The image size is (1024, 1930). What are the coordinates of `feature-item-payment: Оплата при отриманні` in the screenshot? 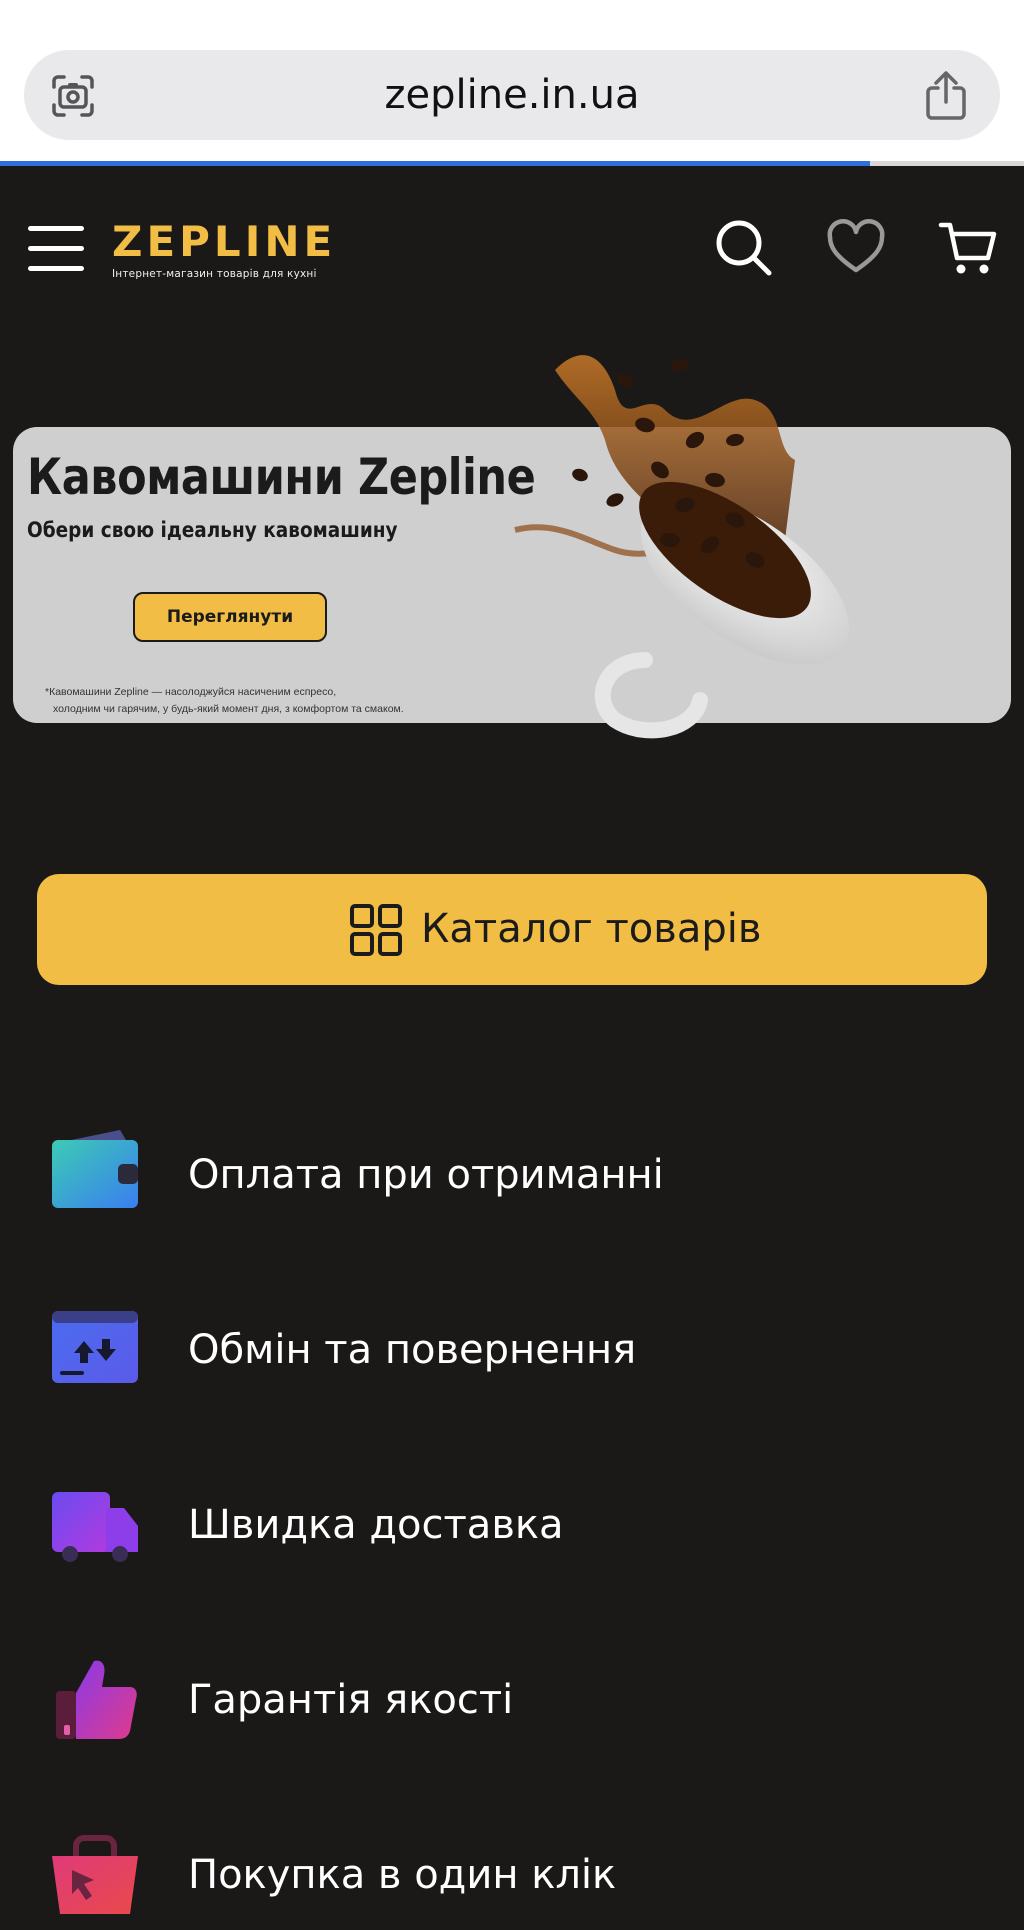 It's located at (512, 1180).